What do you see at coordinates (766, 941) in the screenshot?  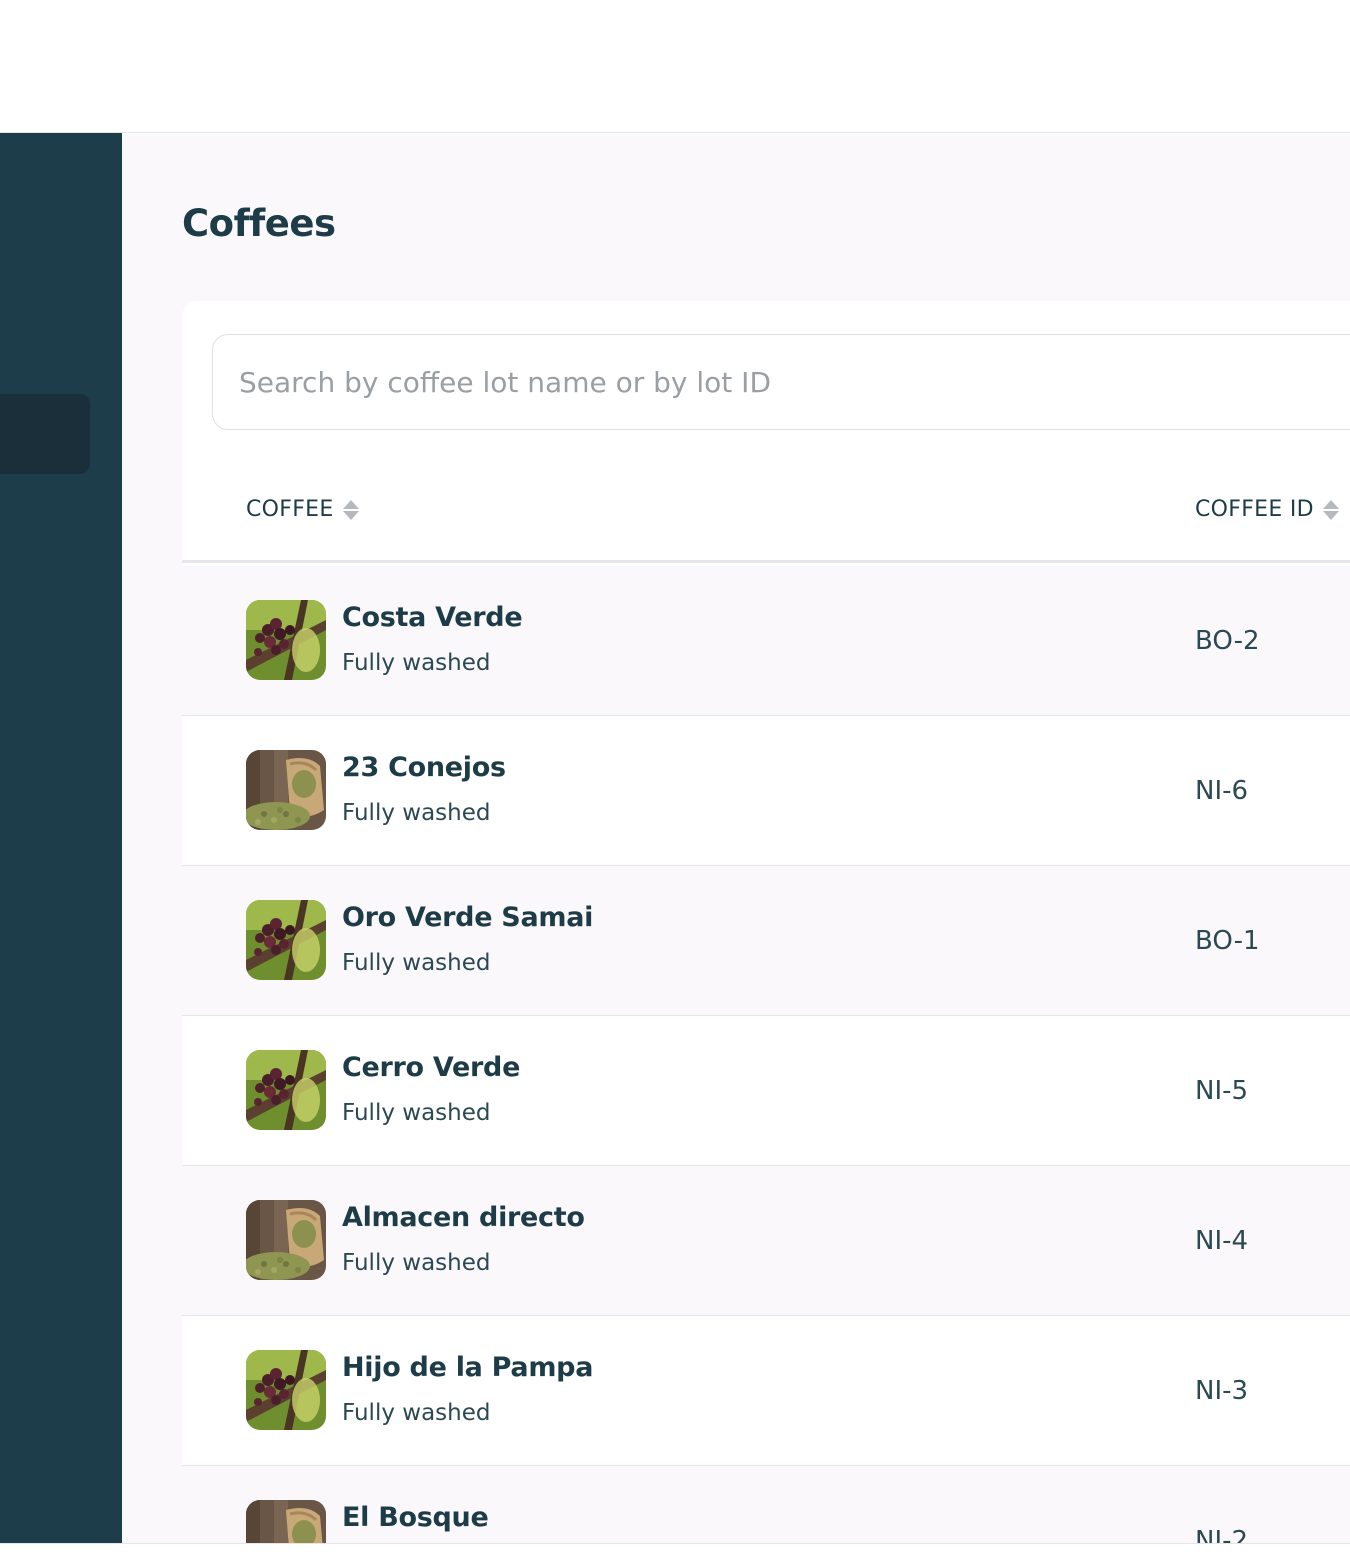 I see `table-row: Oro Verde Samai Fully washed BO-1` at bounding box center [766, 941].